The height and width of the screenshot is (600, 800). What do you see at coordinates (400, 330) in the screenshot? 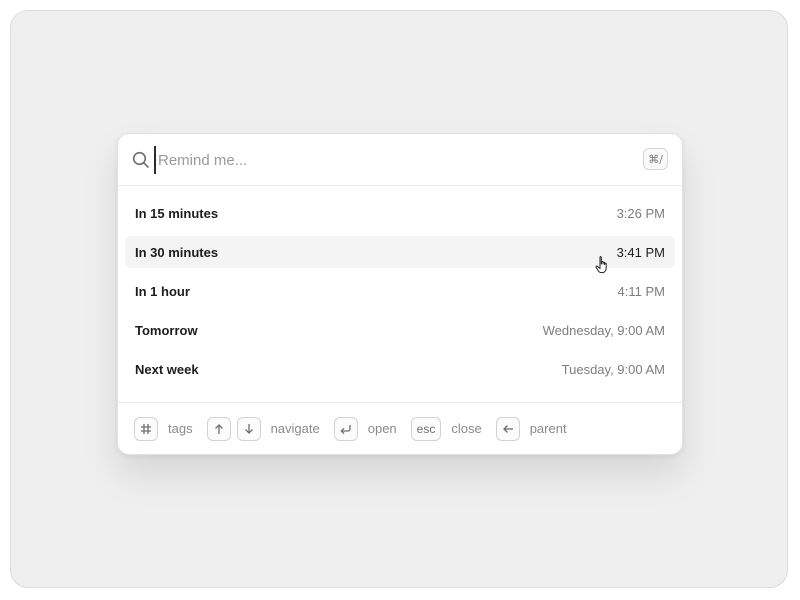
I see `option-tomorrow: Tomorrow Wednesday, 9:00 AM` at bounding box center [400, 330].